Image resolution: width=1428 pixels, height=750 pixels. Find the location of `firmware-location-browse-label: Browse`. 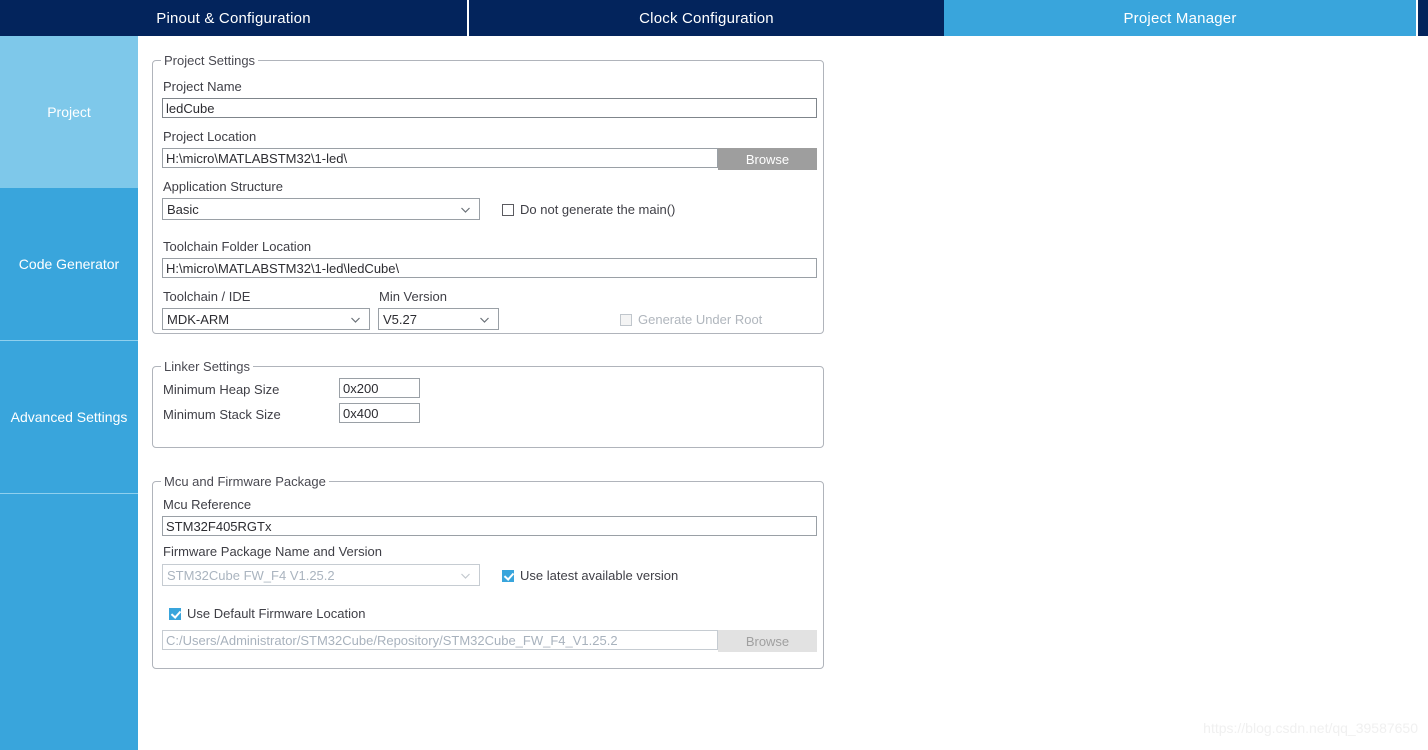

firmware-location-browse-label: Browse is located at coordinates (767, 641).